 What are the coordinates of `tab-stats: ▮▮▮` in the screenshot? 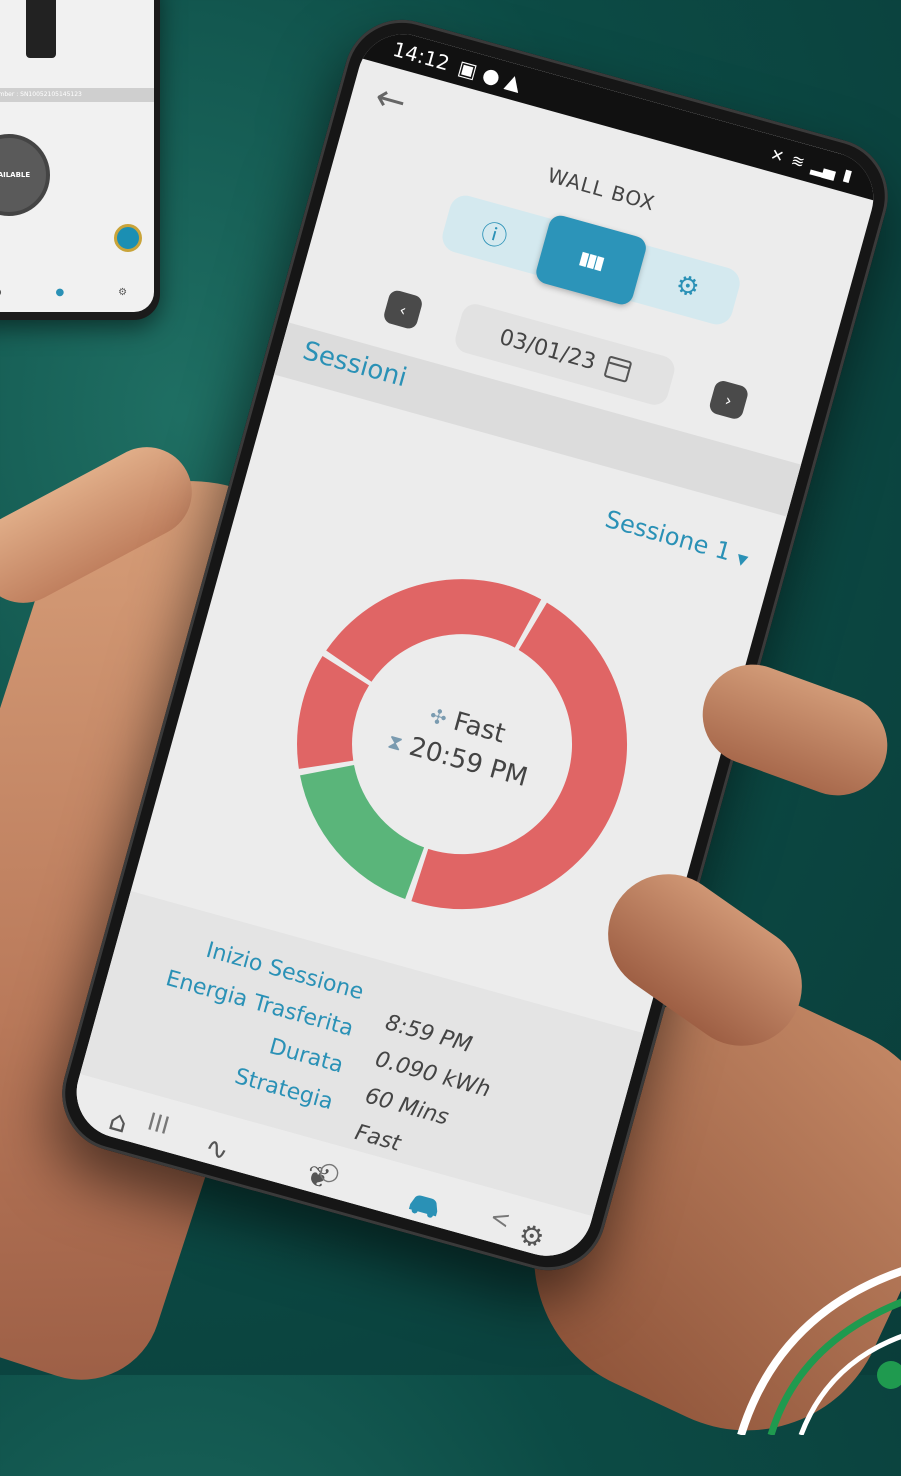 It's located at (591, 260).